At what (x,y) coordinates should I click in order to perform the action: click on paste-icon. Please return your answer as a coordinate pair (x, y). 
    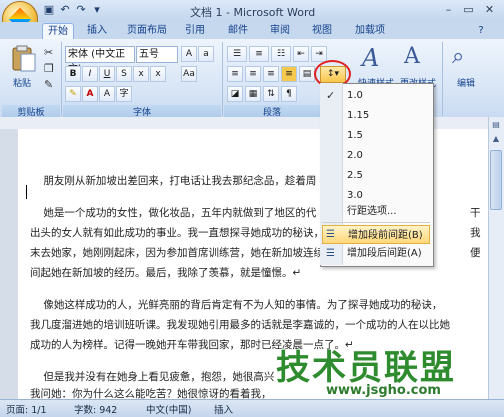
    Looking at the image, I should click on (23, 59).